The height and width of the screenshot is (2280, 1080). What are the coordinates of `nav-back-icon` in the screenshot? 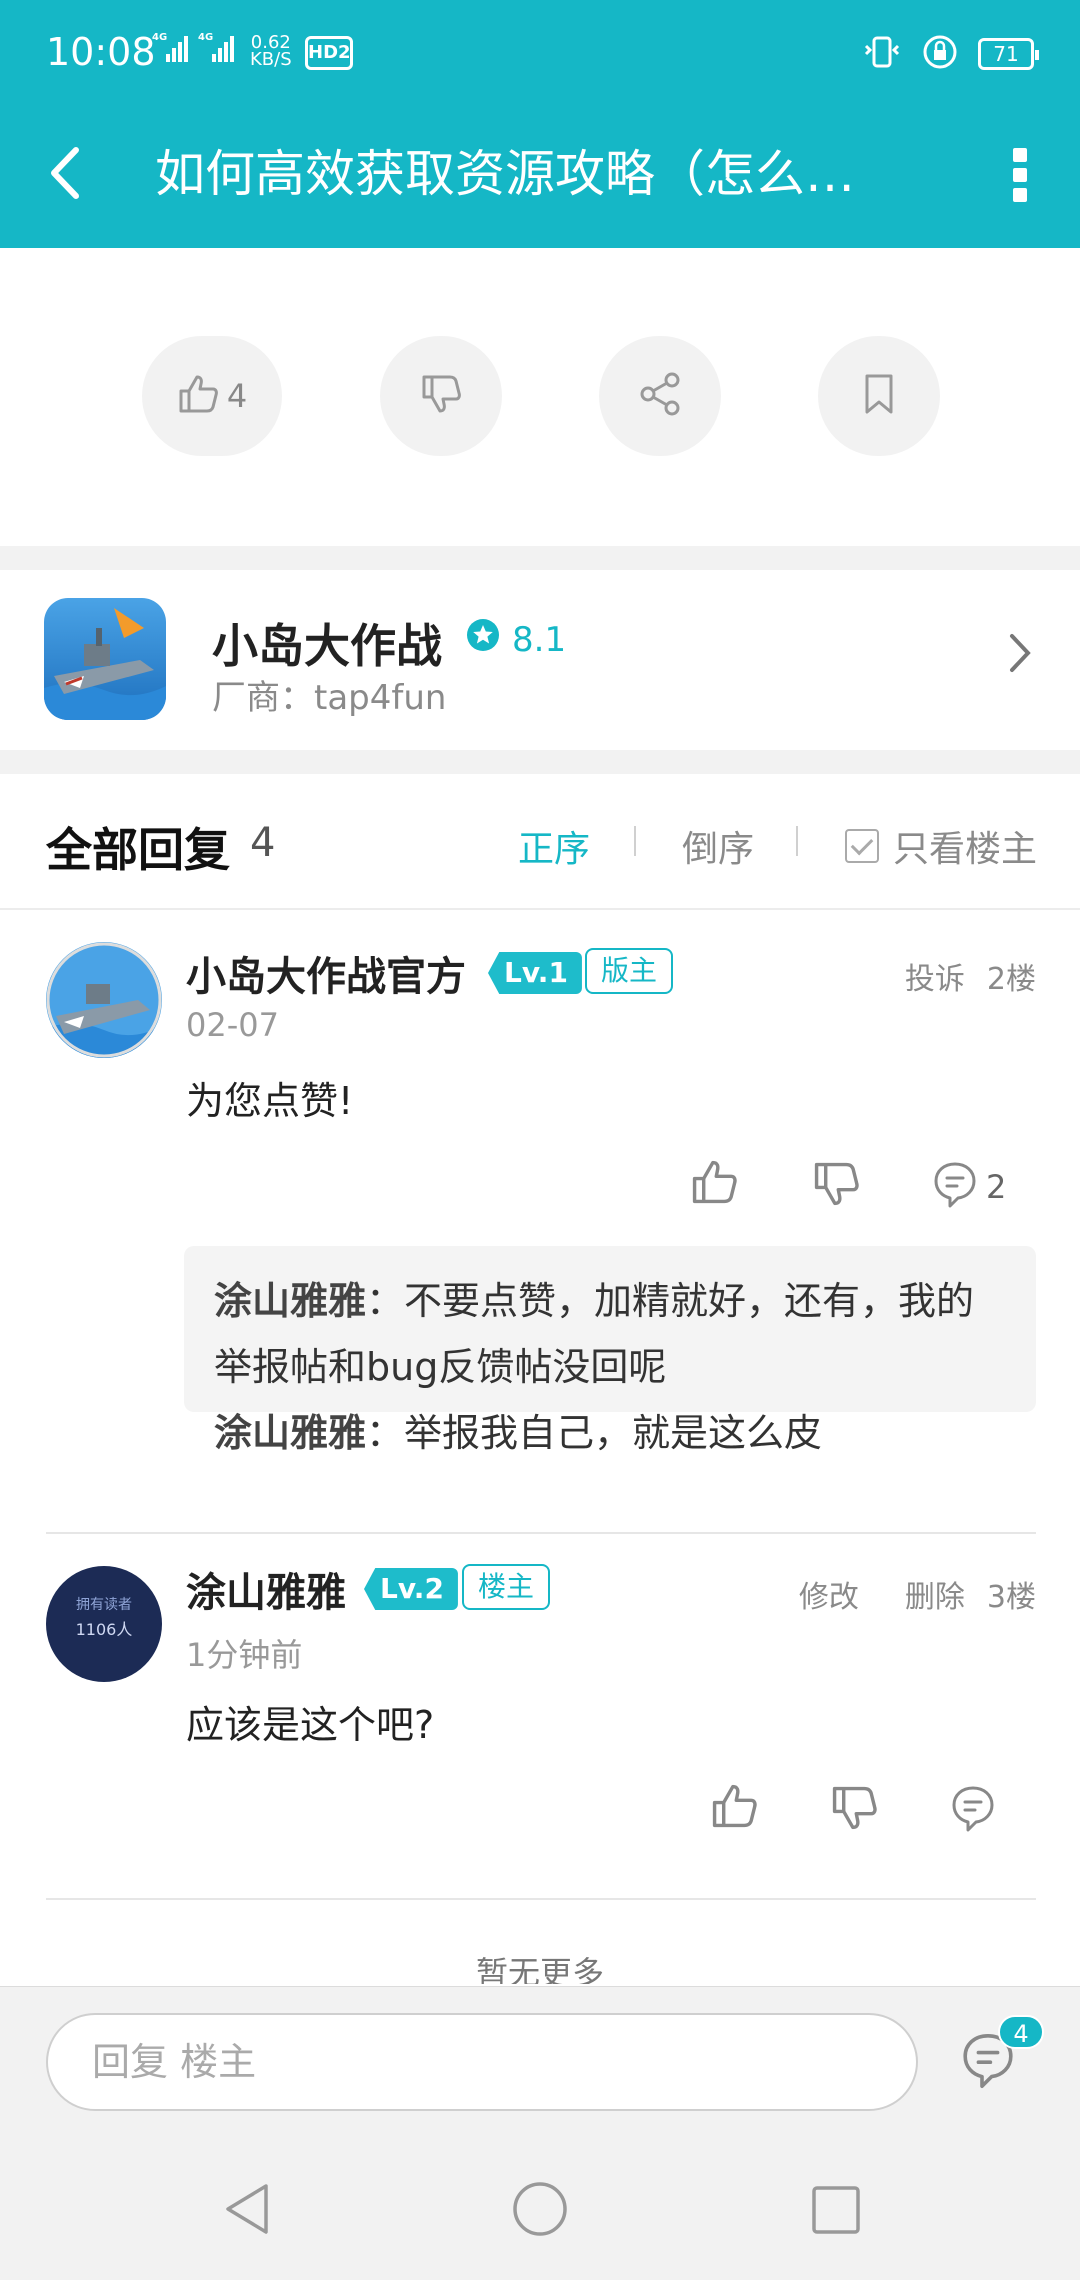 It's located at (248, 2211).